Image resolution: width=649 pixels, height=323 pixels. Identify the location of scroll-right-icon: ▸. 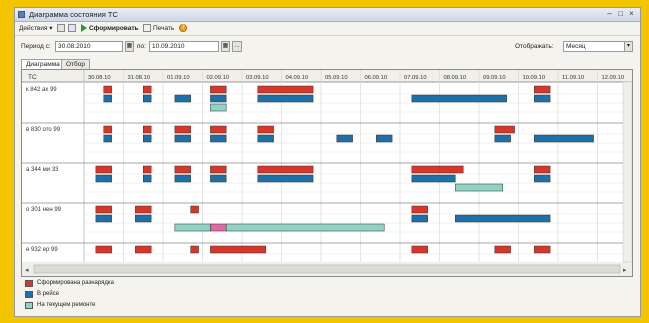
(625, 270).